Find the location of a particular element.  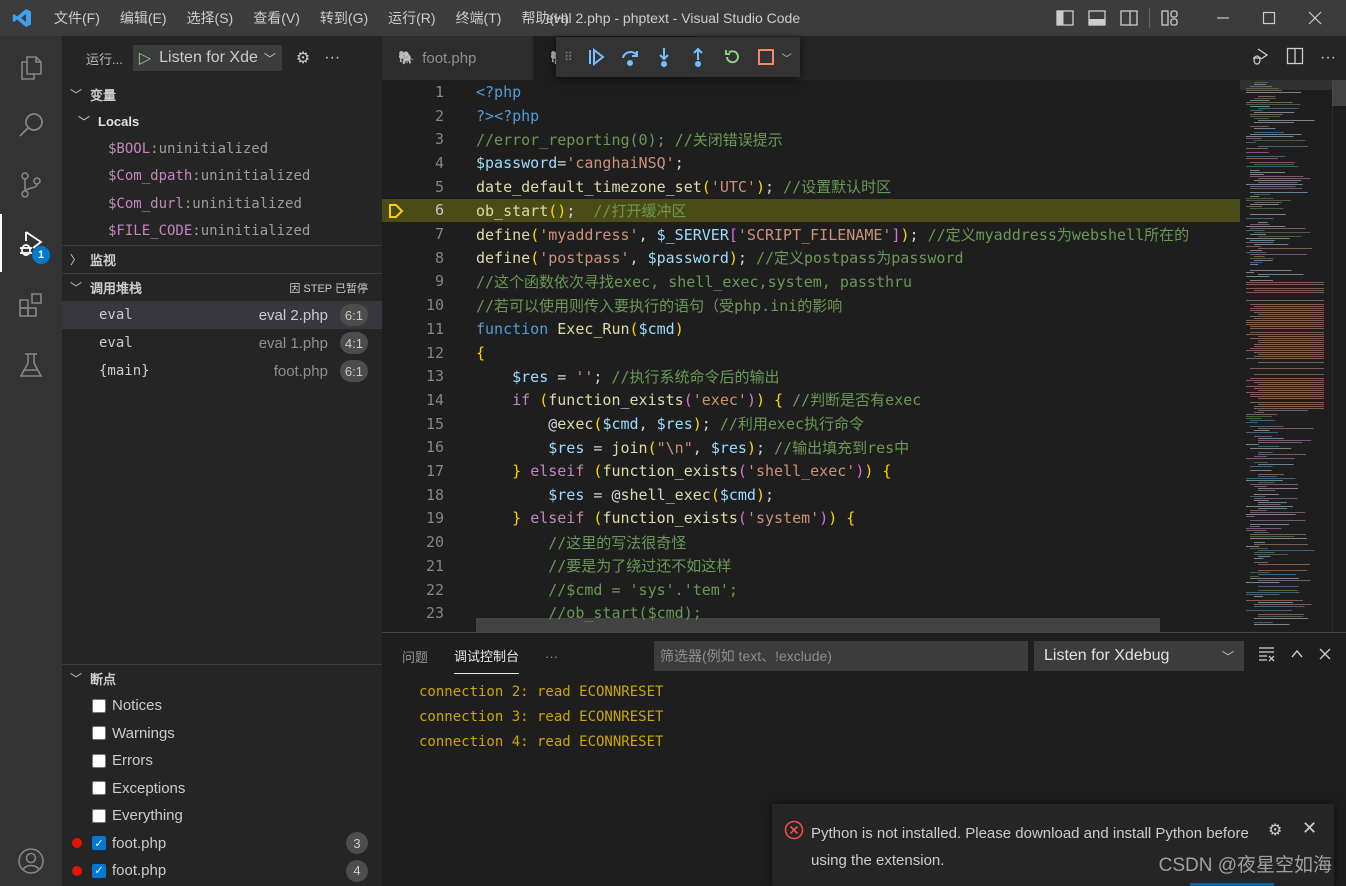

line-number: 12 is located at coordinates (413, 353).